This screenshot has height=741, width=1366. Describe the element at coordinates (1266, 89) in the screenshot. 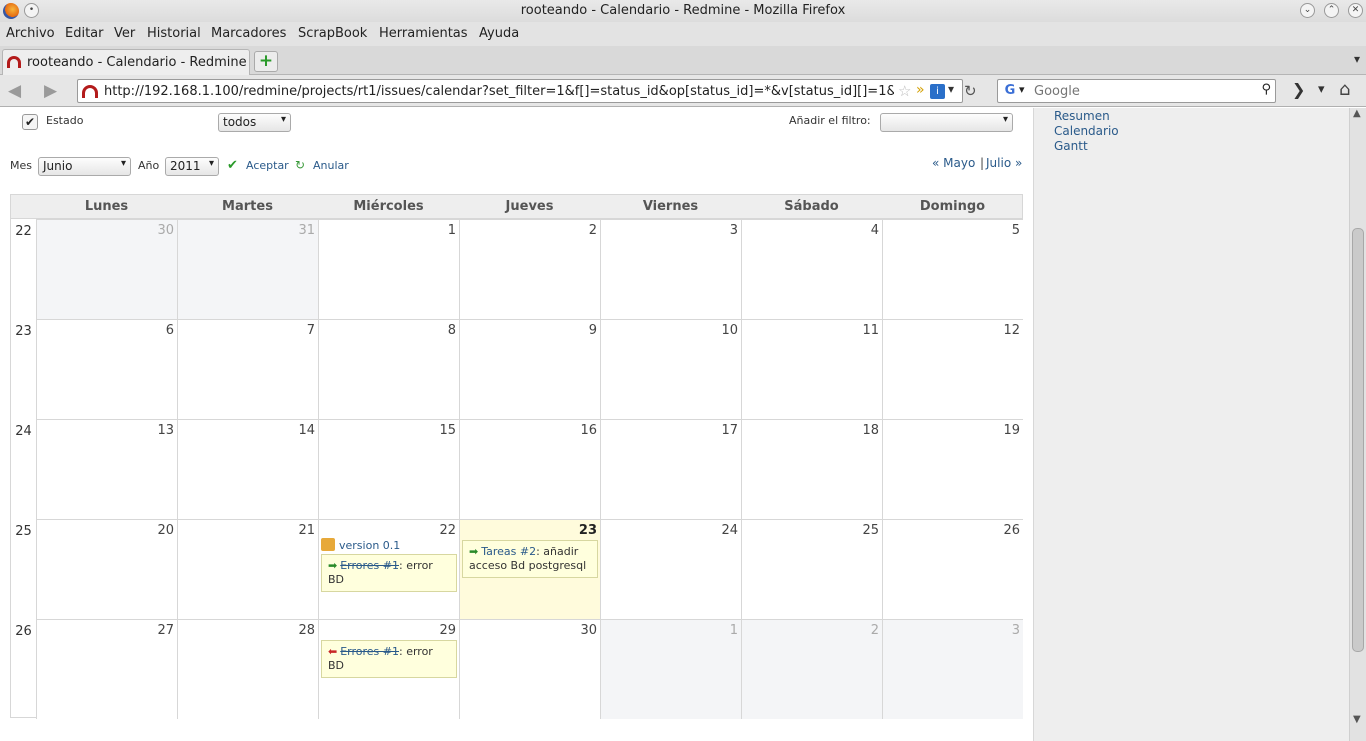

I see `search-binoculars-icon: ⚲` at that location.